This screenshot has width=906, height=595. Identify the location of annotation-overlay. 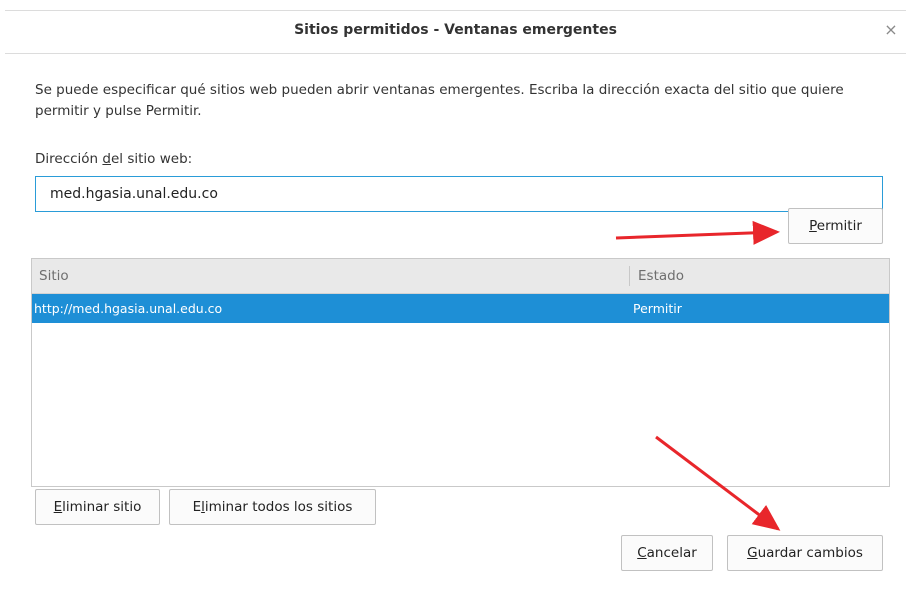
(698, 375).